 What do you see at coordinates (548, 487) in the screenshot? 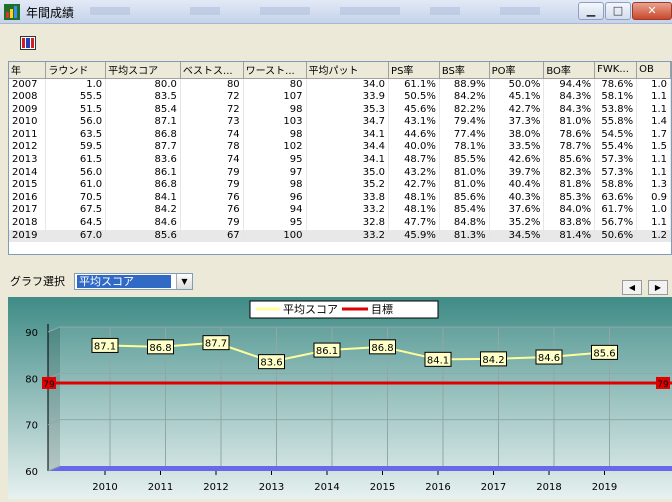
I see `x-tick-label: 2018` at bounding box center [548, 487].